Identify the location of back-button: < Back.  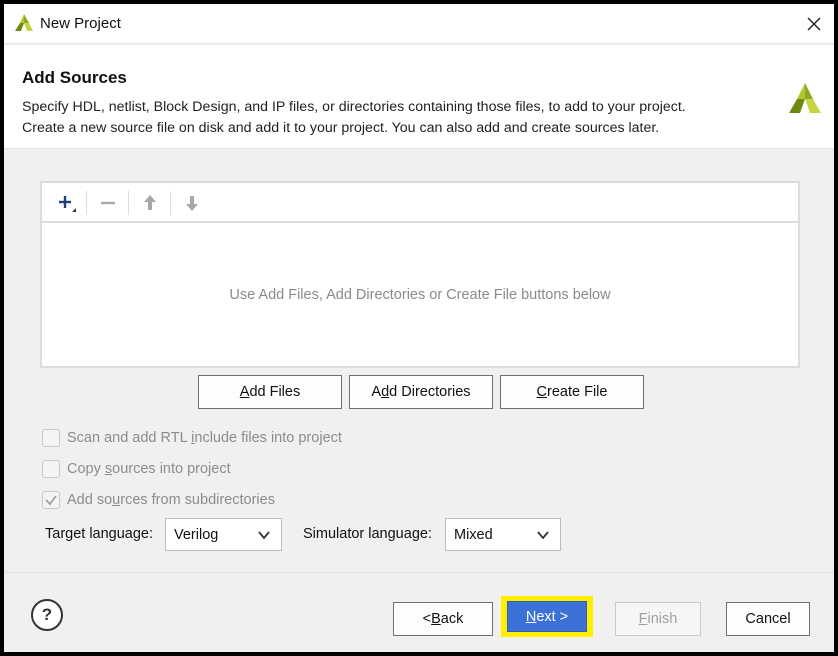
(443, 619).